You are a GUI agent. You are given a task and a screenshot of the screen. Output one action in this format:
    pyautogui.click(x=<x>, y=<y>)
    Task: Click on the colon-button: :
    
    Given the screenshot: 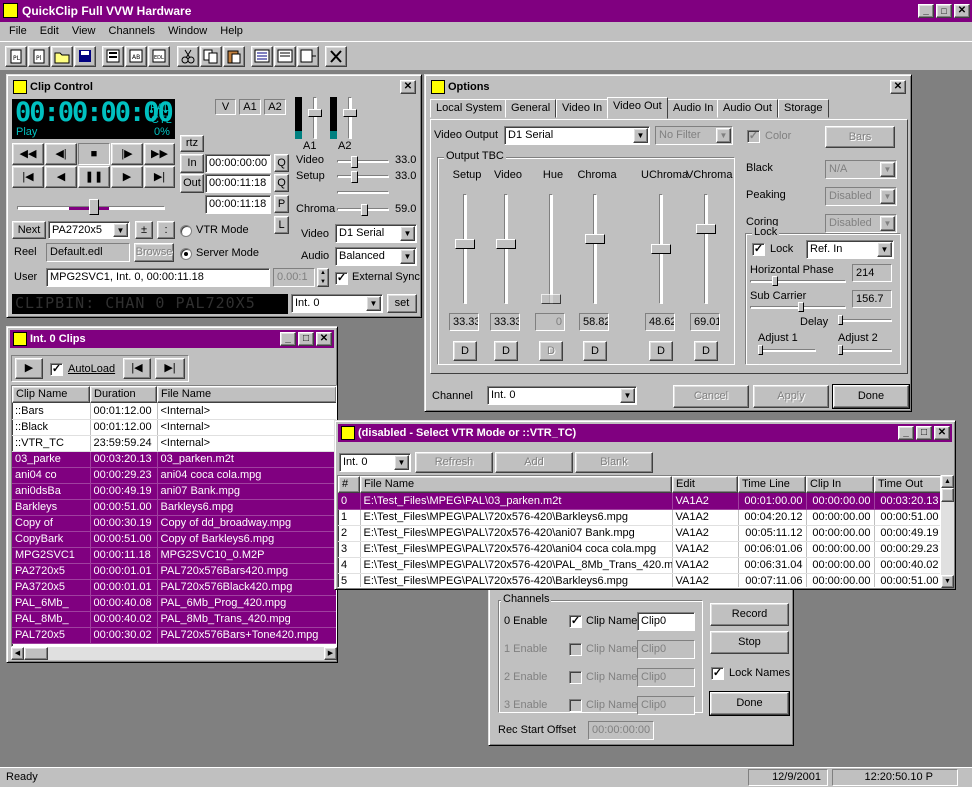 What is the action you would take?
    pyautogui.click(x=166, y=230)
    